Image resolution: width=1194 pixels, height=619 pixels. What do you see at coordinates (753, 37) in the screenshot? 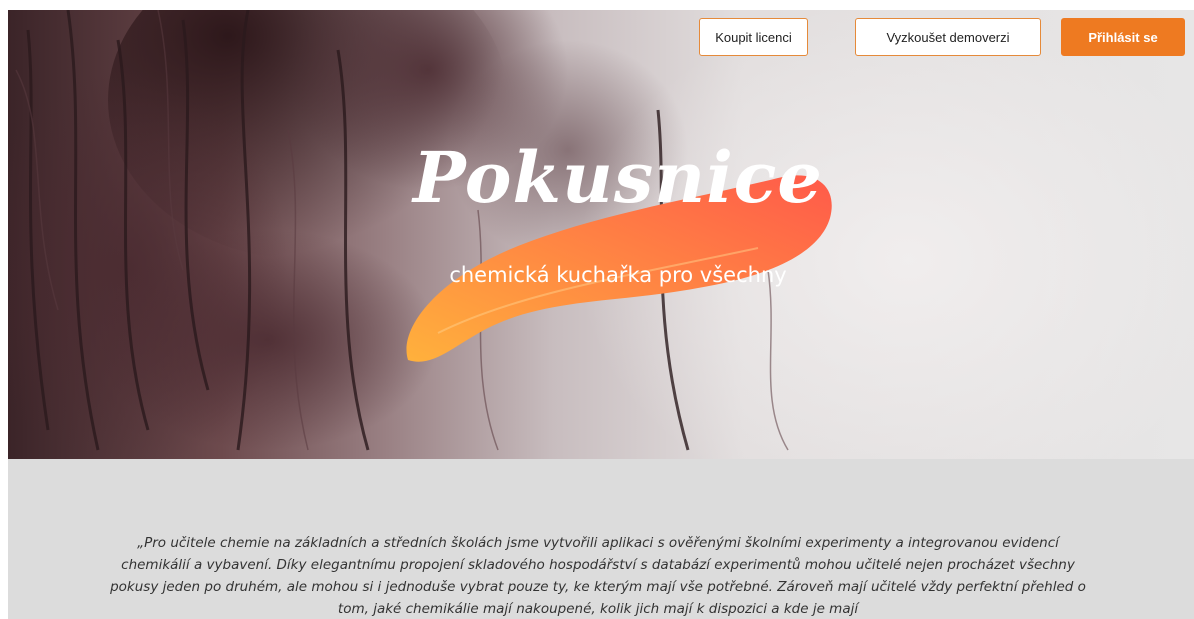
I see `buy-license-button: Koupit licenci` at bounding box center [753, 37].